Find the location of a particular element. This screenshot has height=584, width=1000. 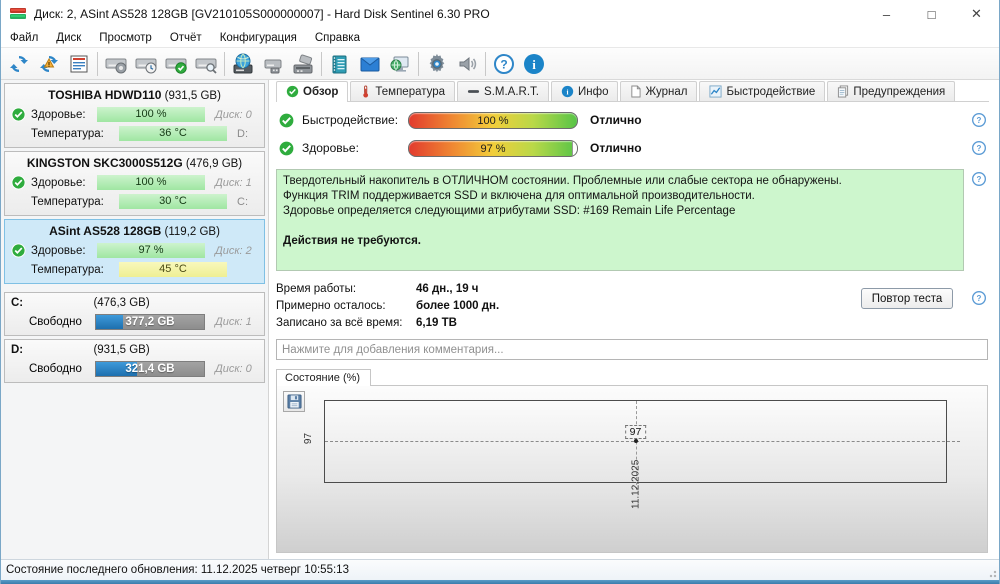

refresh-warning-icon is located at coordinates (49, 64).